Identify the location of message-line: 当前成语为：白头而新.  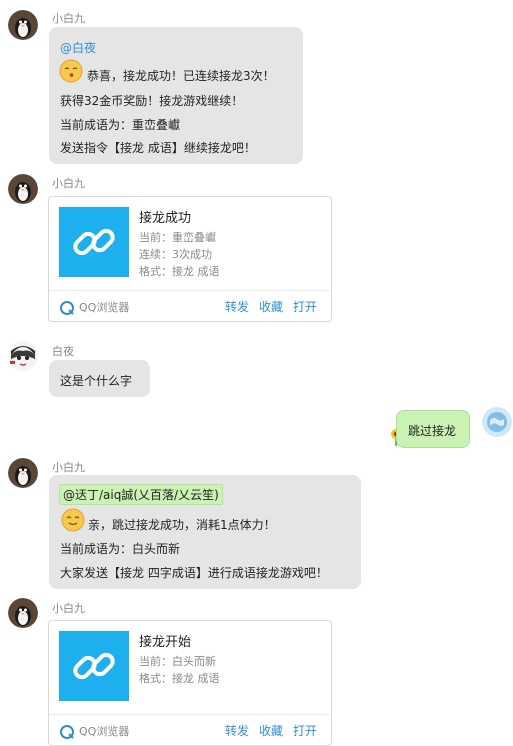
(120, 549).